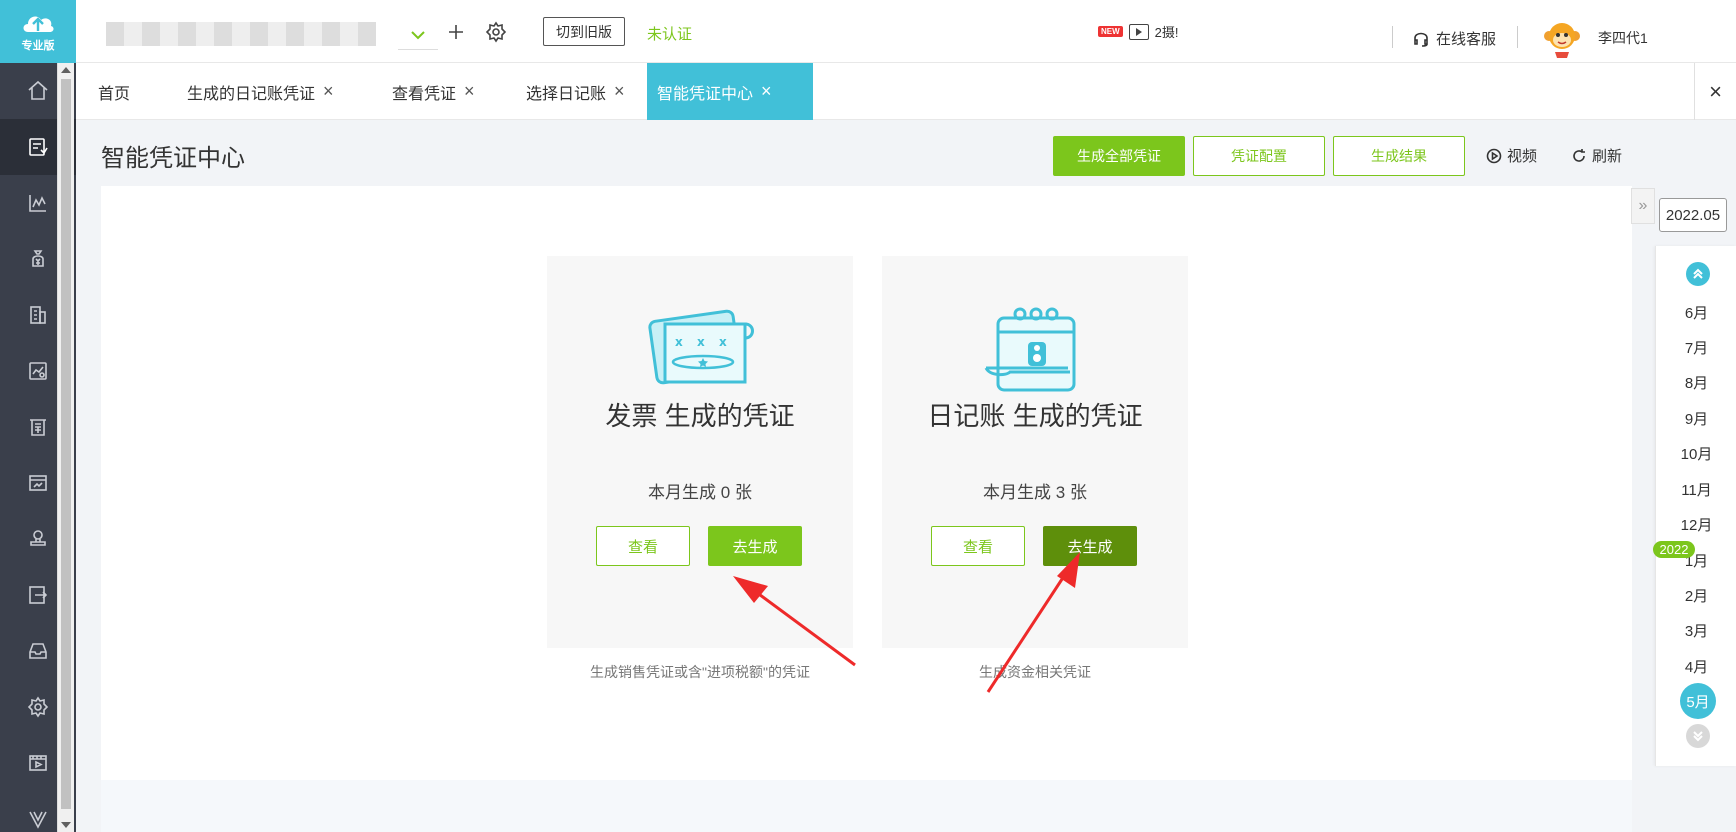 The width and height of the screenshot is (1736, 832). Describe the element at coordinates (1119, 156) in the screenshot. I see `generate-all-button: 生成全部凭证` at that location.